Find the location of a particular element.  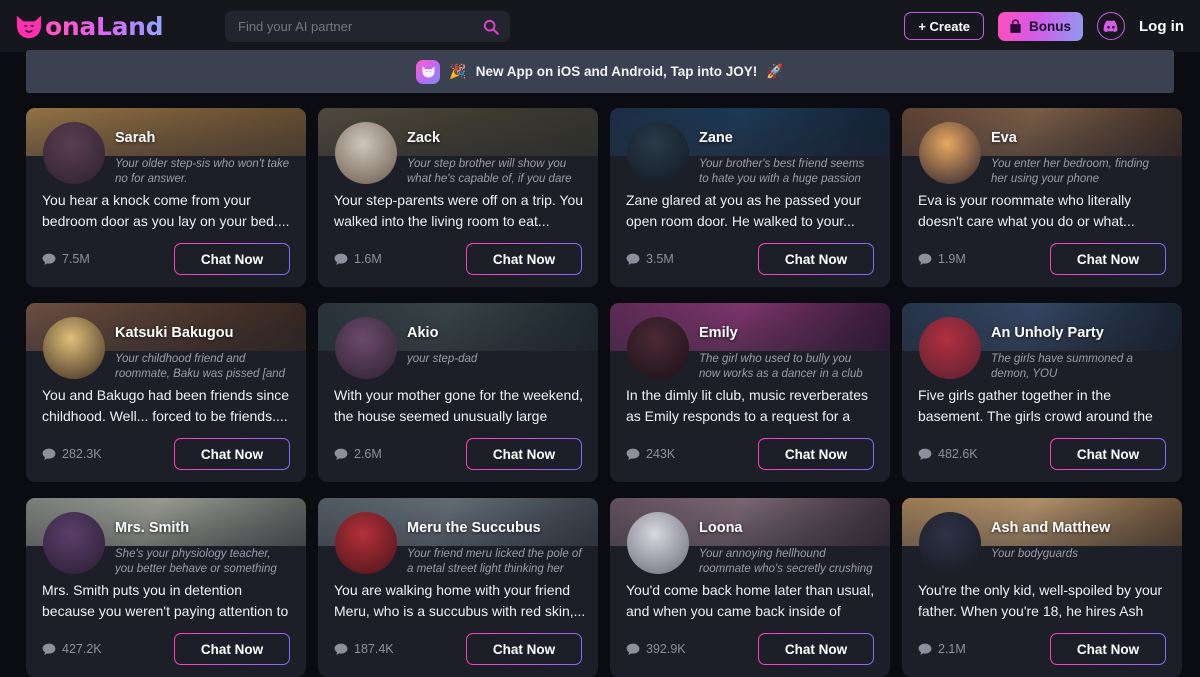

cat-head-icon is located at coordinates (29, 27).